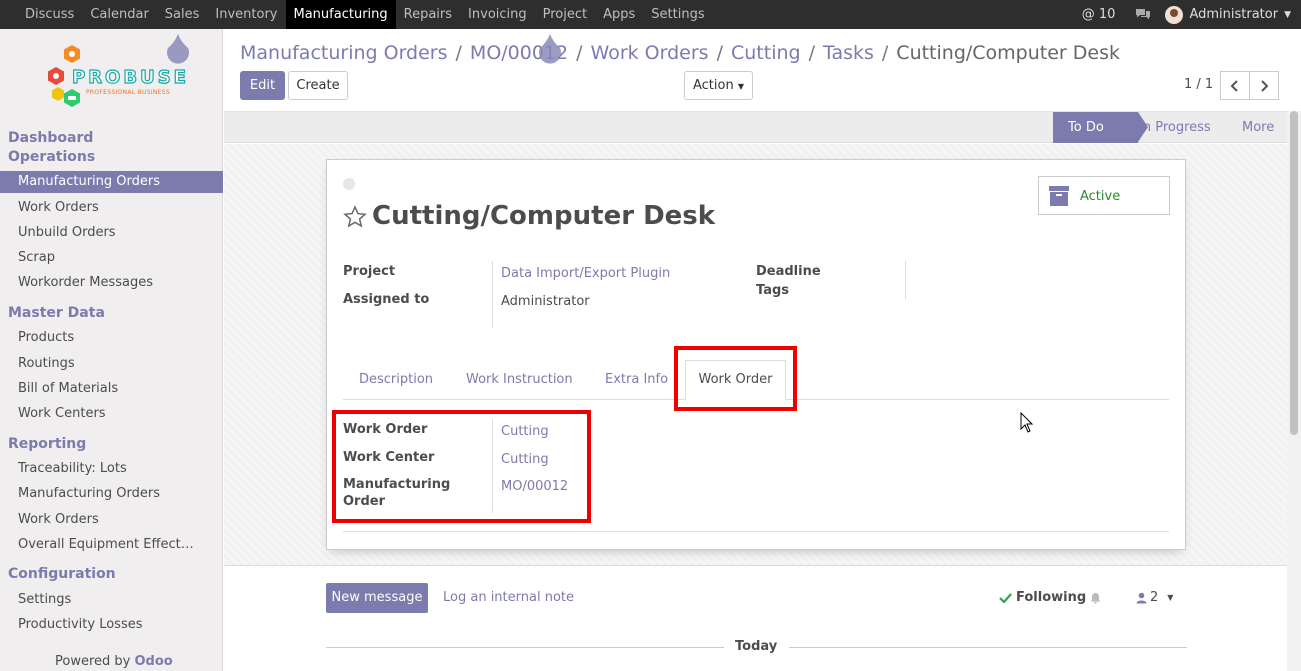 This screenshot has height=671, width=1301. I want to click on sidebar-item-settings: Settings, so click(111, 600).